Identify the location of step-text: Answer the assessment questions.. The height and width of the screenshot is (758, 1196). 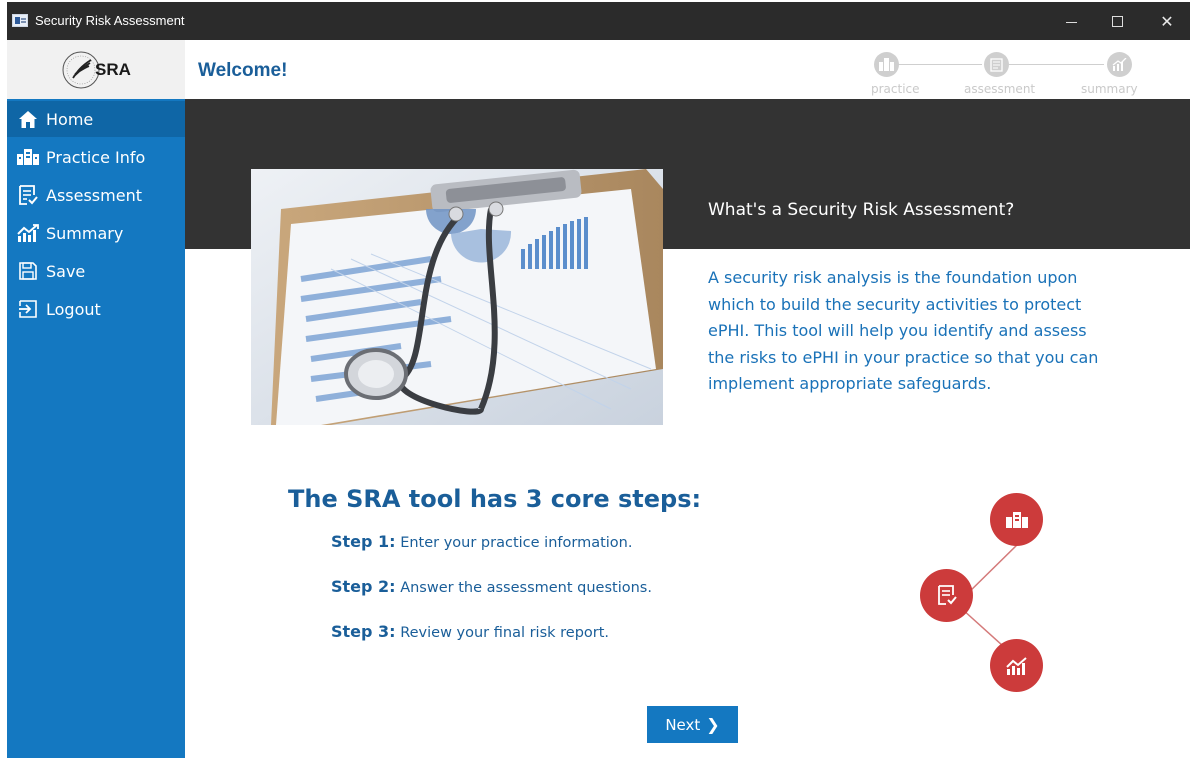
(526, 588).